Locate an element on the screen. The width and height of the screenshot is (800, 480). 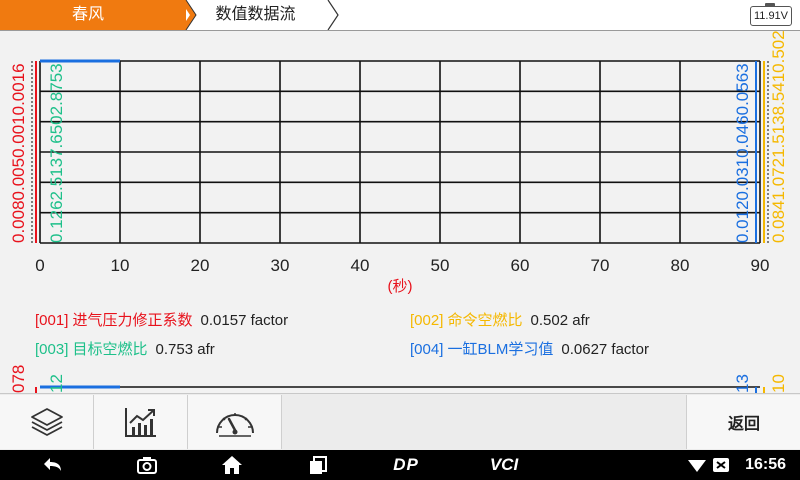
x-axis-label: (秒) is located at coordinates (400, 286).